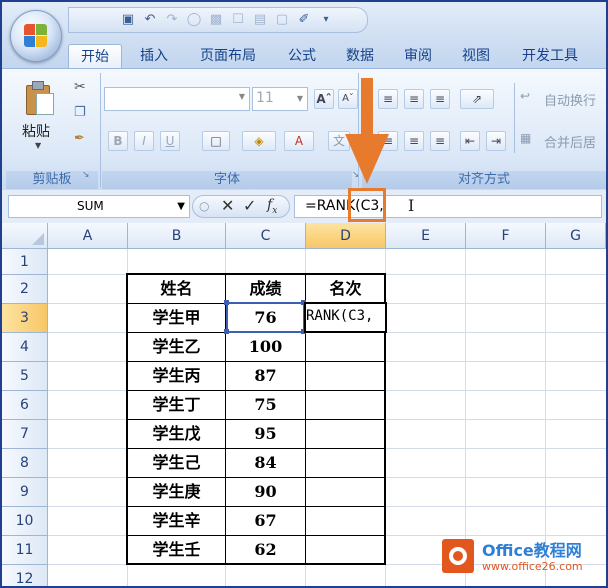 Image resolution: width=608 pixels, height=588 pixels. Describe the element at coordinates (88, 236) in the screenshot. I see `column-header-a: A` at that location.